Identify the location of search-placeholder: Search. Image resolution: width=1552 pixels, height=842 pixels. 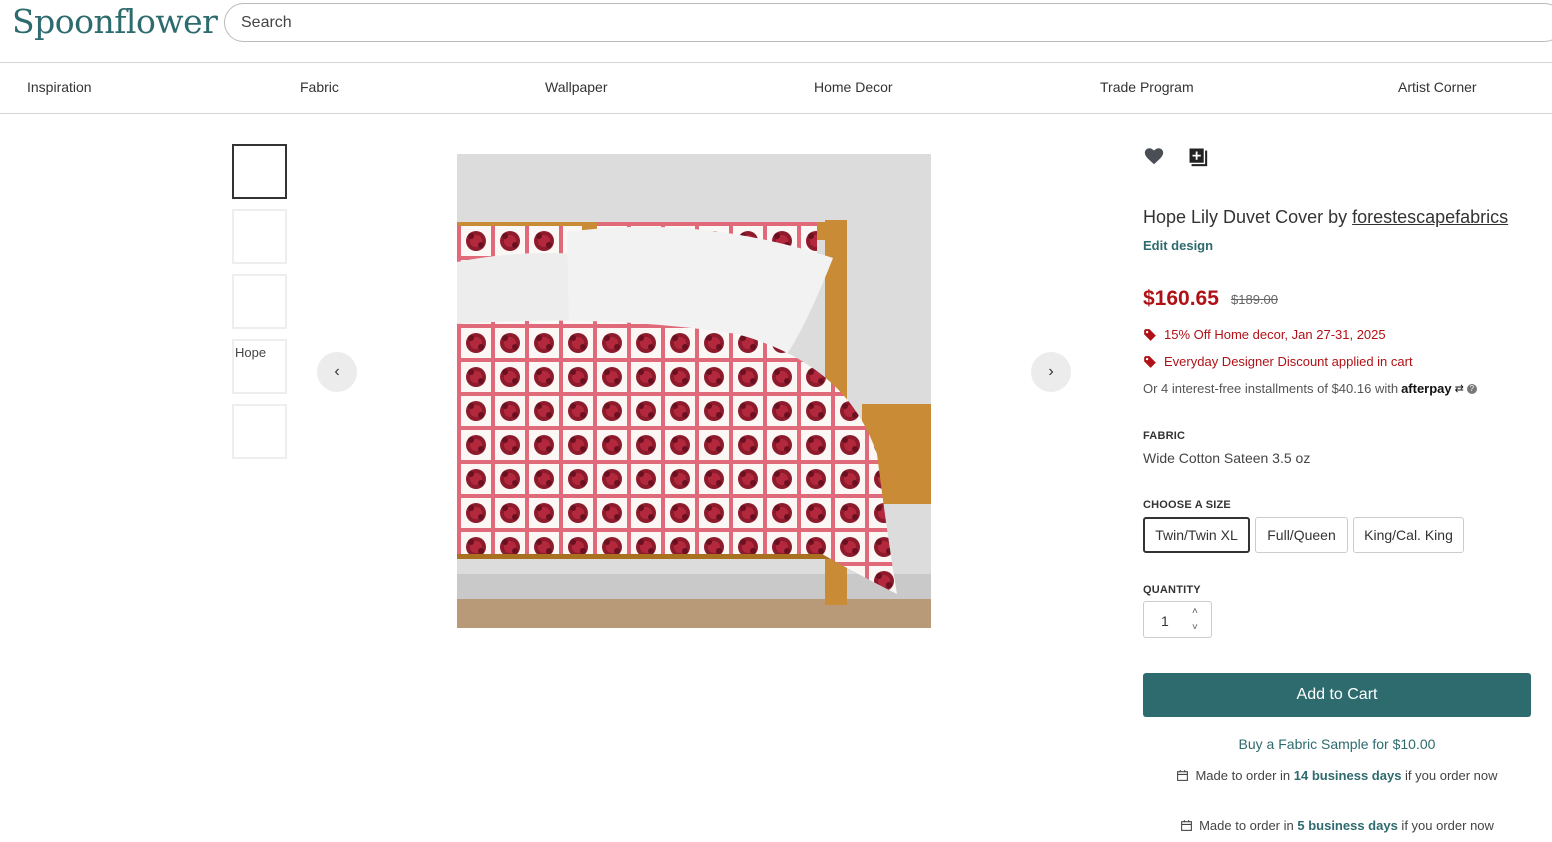
(266, 22).